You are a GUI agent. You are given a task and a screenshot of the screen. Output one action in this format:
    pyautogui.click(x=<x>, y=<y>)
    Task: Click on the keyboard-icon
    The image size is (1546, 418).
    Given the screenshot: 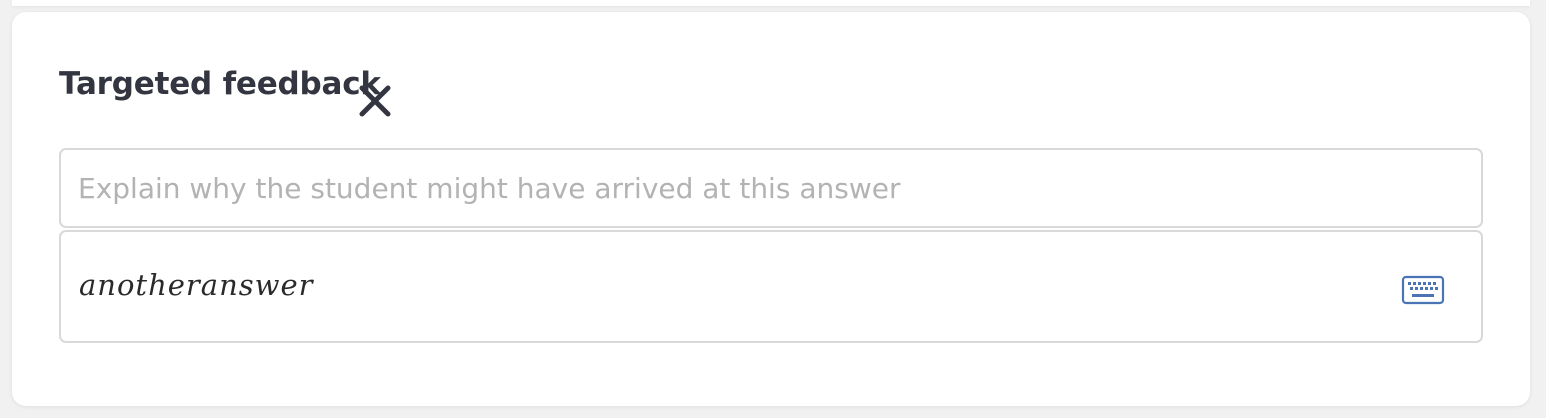 What is the action you would take?
    pyautogui.click(x=1423, y=290)
    